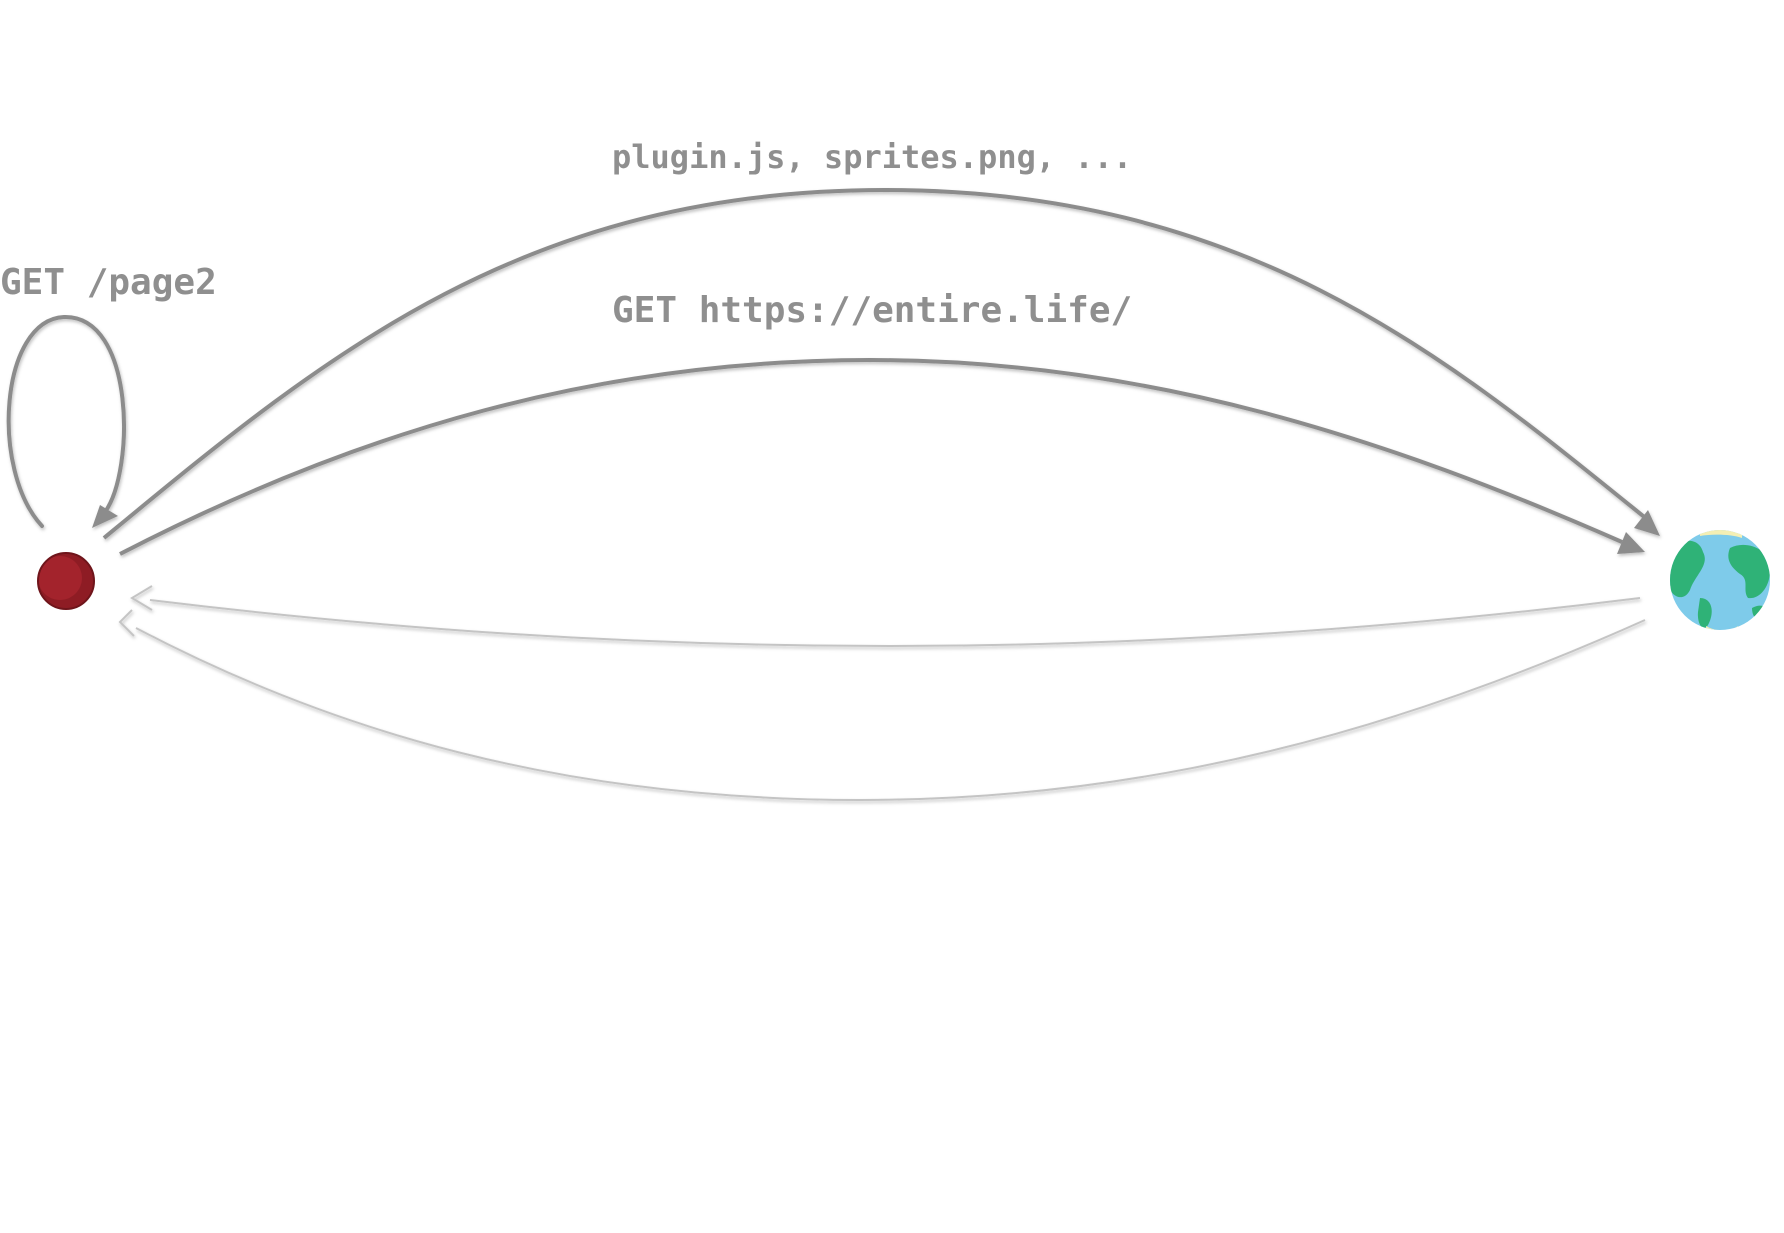 This screenshot has width=1784, height=1233. Describe the element at coordinates (1720, 580) in the screenshot. I see `globe-icon` at that location.